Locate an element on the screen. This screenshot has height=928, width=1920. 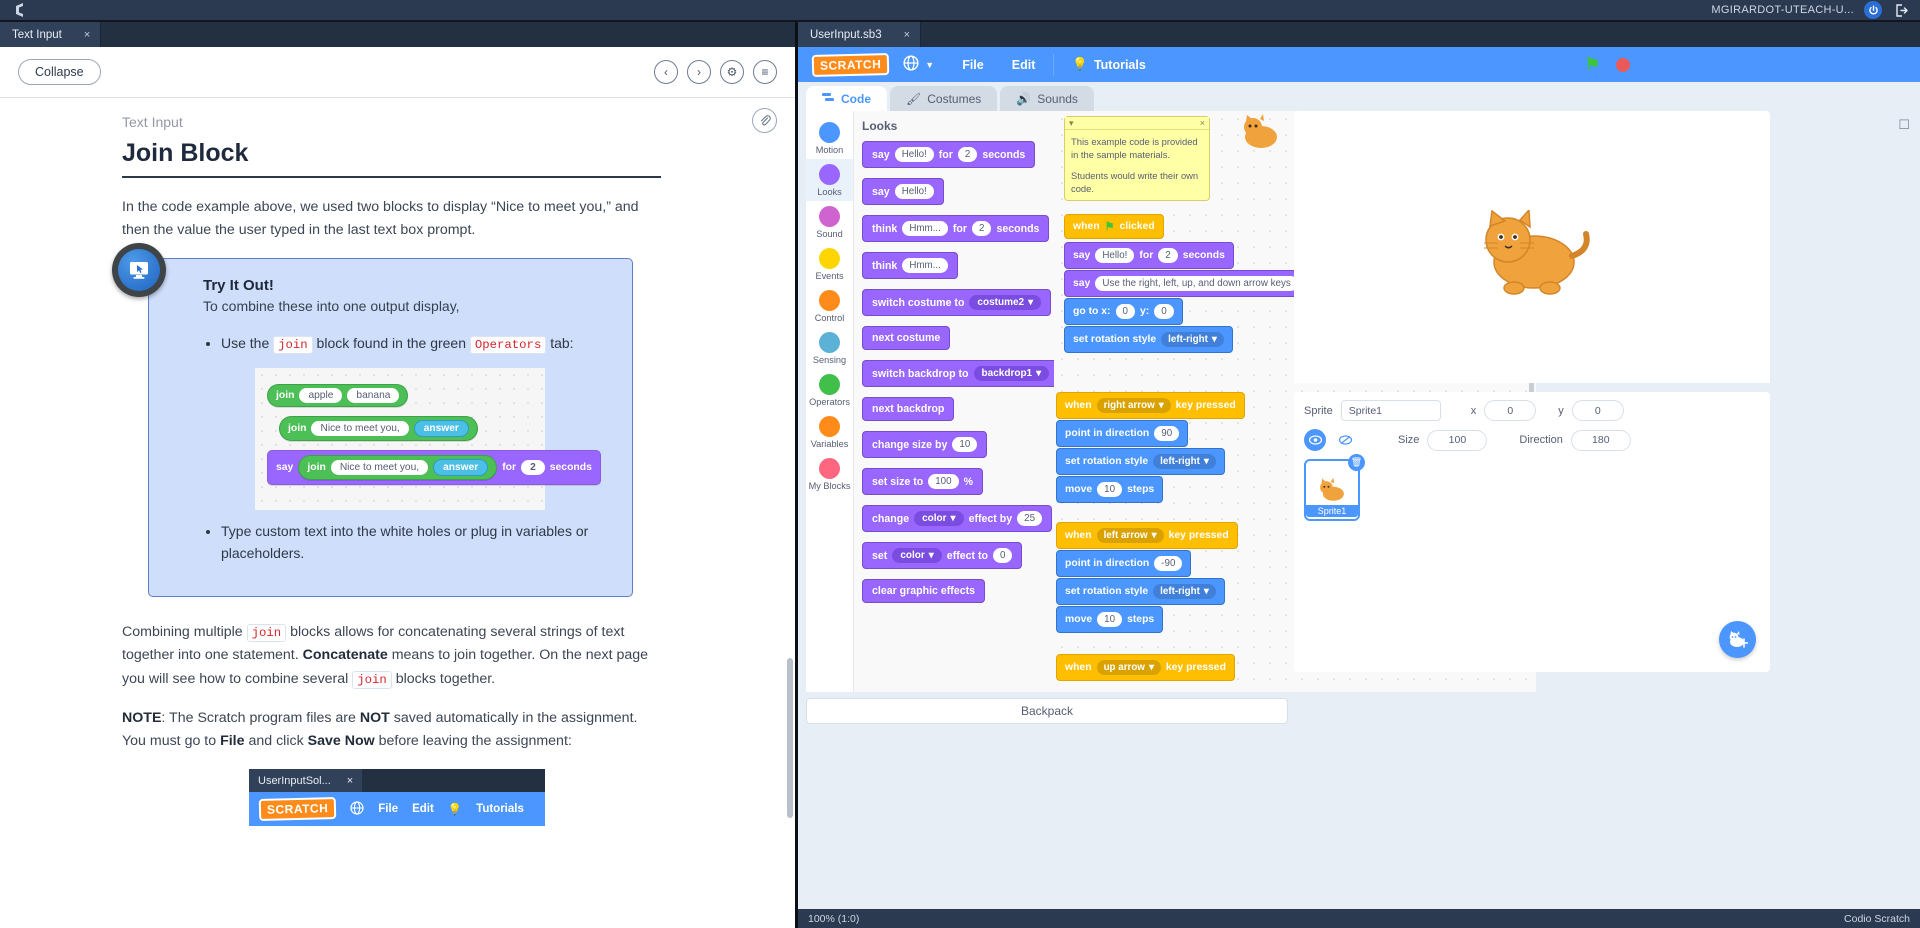
add-sprite-icon is located at coordinates (1737, 639).